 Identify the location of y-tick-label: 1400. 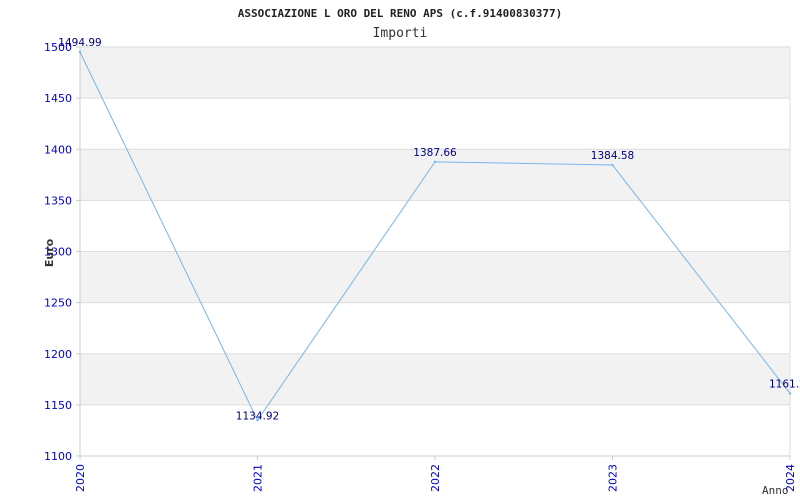
(58, 149).